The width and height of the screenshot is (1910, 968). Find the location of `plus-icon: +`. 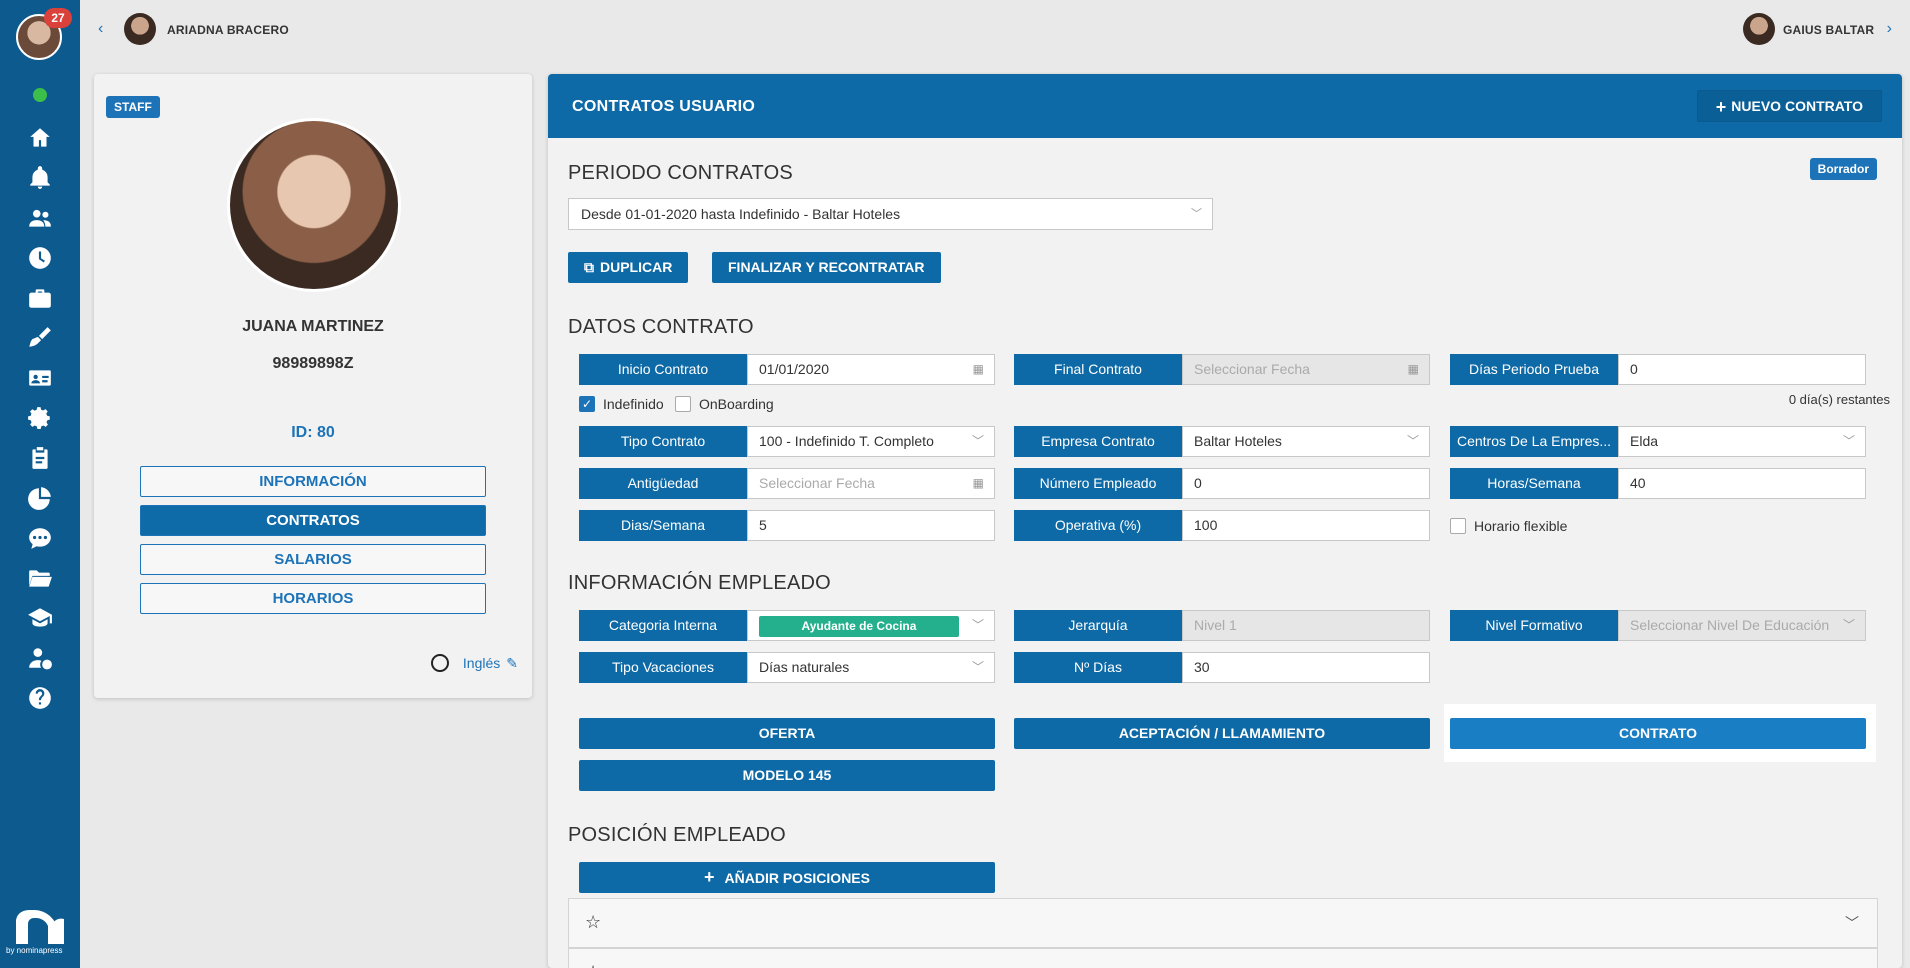

plus-icon: + is located at coordinates (709, 877).